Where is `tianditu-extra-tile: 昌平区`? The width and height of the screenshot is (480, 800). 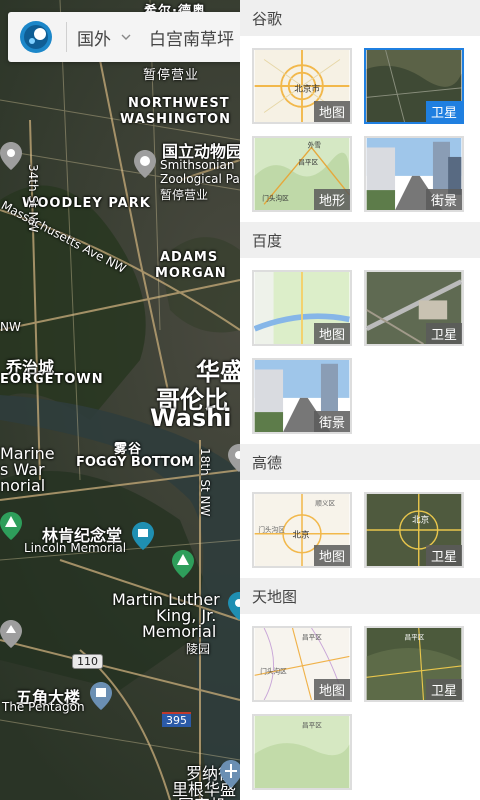
tianditu-extra-tile: 昌平区 is located at coordinates (302, 752).